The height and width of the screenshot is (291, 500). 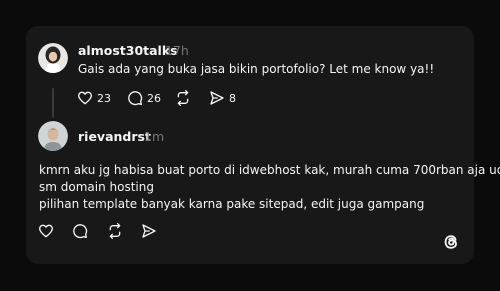 I want to click on reply-username: rievandrst, so click(x=114, y=136).